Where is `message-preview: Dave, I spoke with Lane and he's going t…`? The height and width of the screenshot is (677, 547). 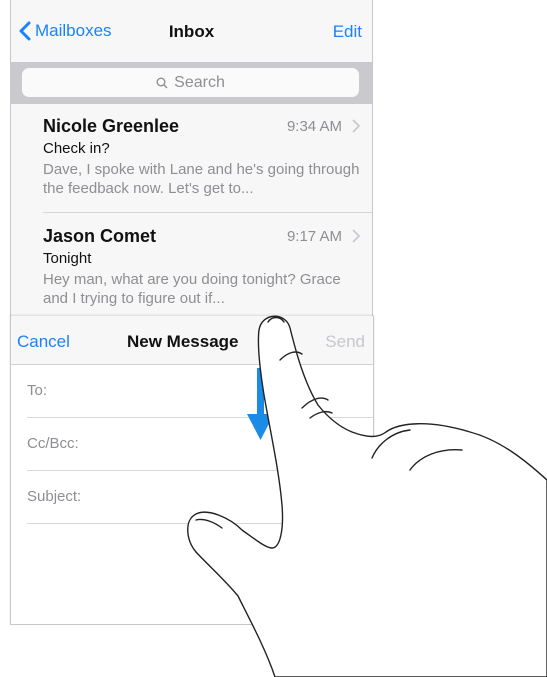
message-preview: Dave, I spoke with Lane and he's going t… is located at coordinates (201, 179).